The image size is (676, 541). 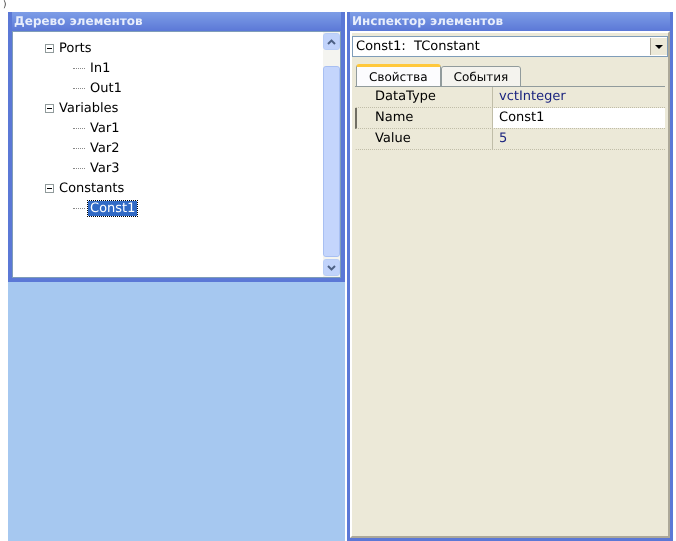 I want to click on property-value: 5, so click(x=579, y=139).